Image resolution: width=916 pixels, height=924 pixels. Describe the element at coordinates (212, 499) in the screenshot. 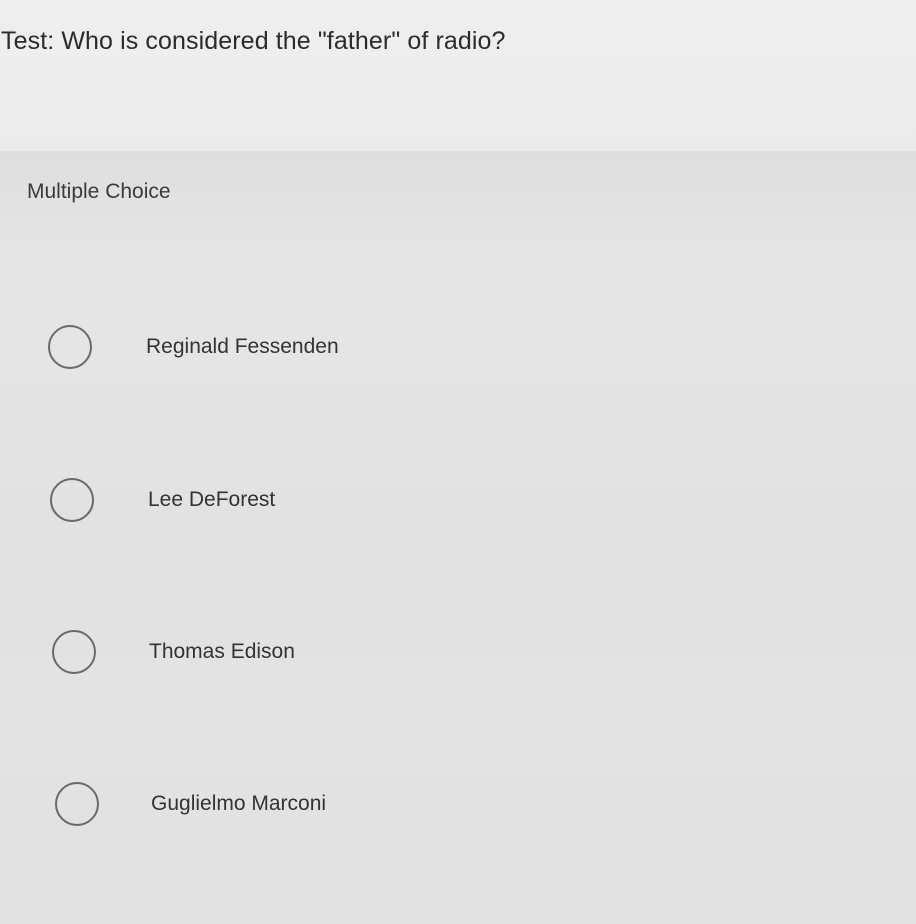

I see `choice-label: Lee DeForest` at that location.